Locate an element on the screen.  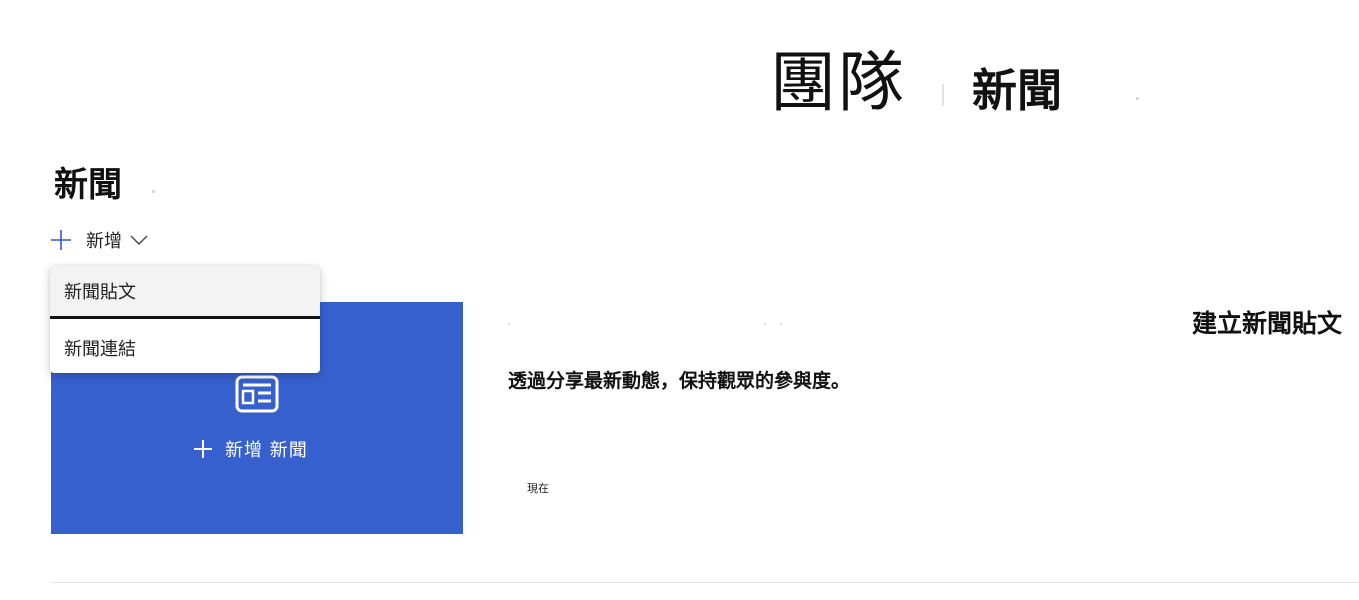
menu-item-news-post: 新聞貼文 is located at coordinates (185, 292).